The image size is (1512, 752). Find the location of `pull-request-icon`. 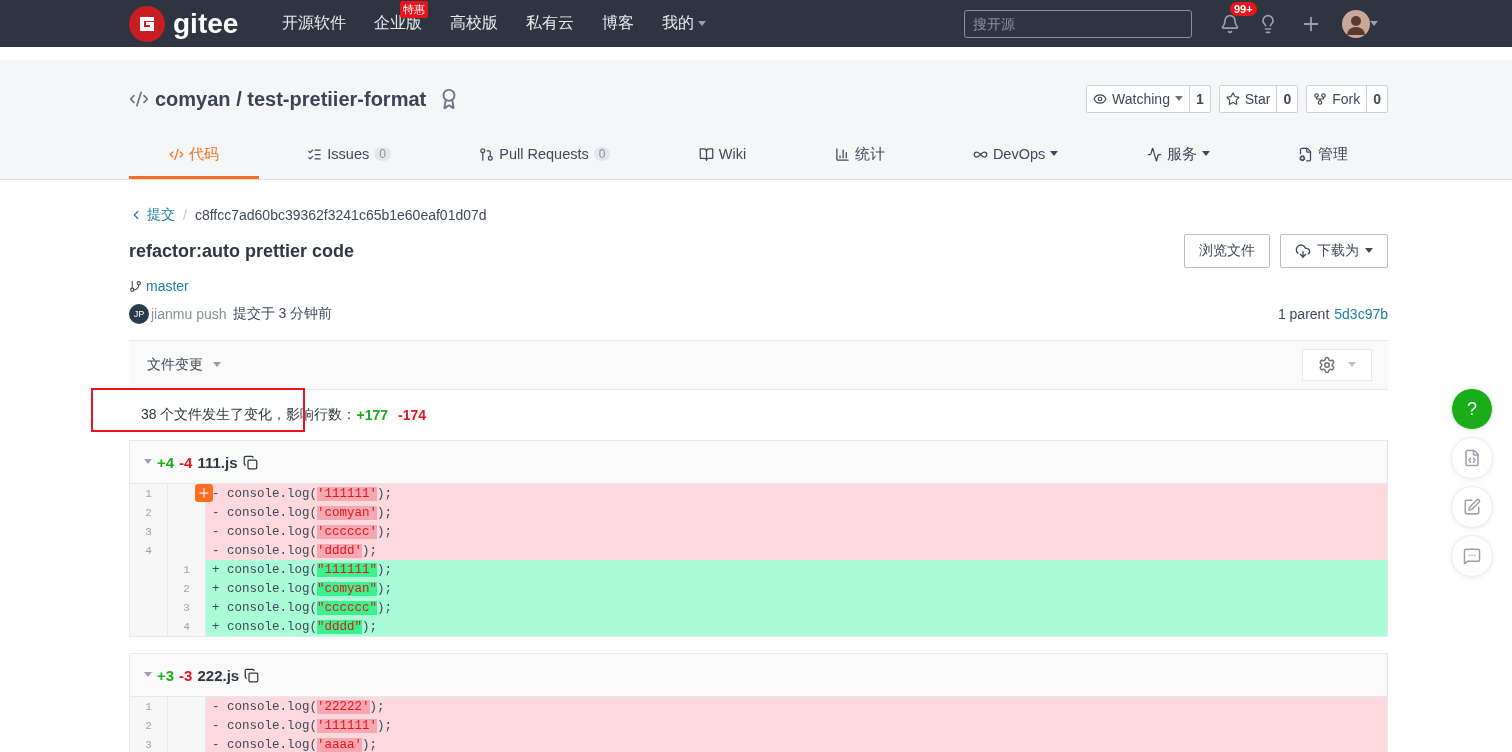

pull-request-icon is located at coordinates (487, 154).